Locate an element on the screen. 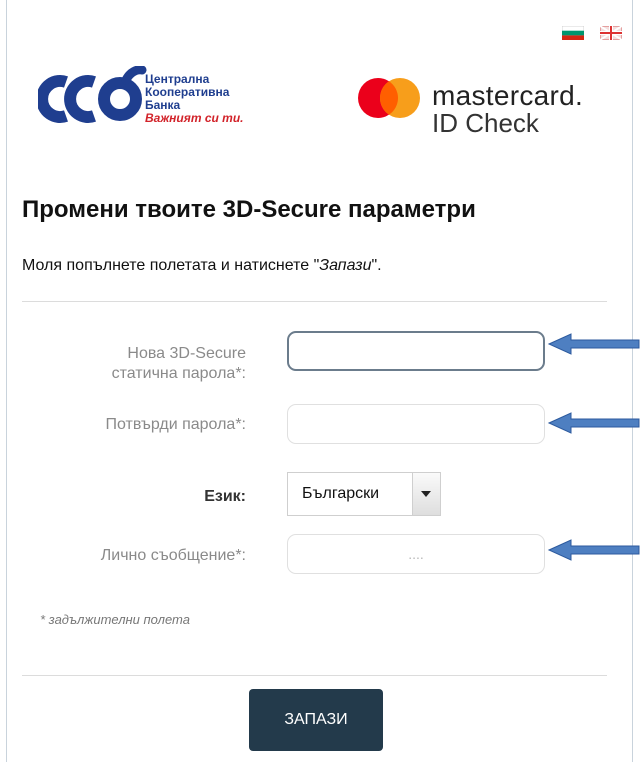 The width and height of the screenshot is (641, 762). personal-message-label: Лично съобщение*: is located at coordinates (173, 555).